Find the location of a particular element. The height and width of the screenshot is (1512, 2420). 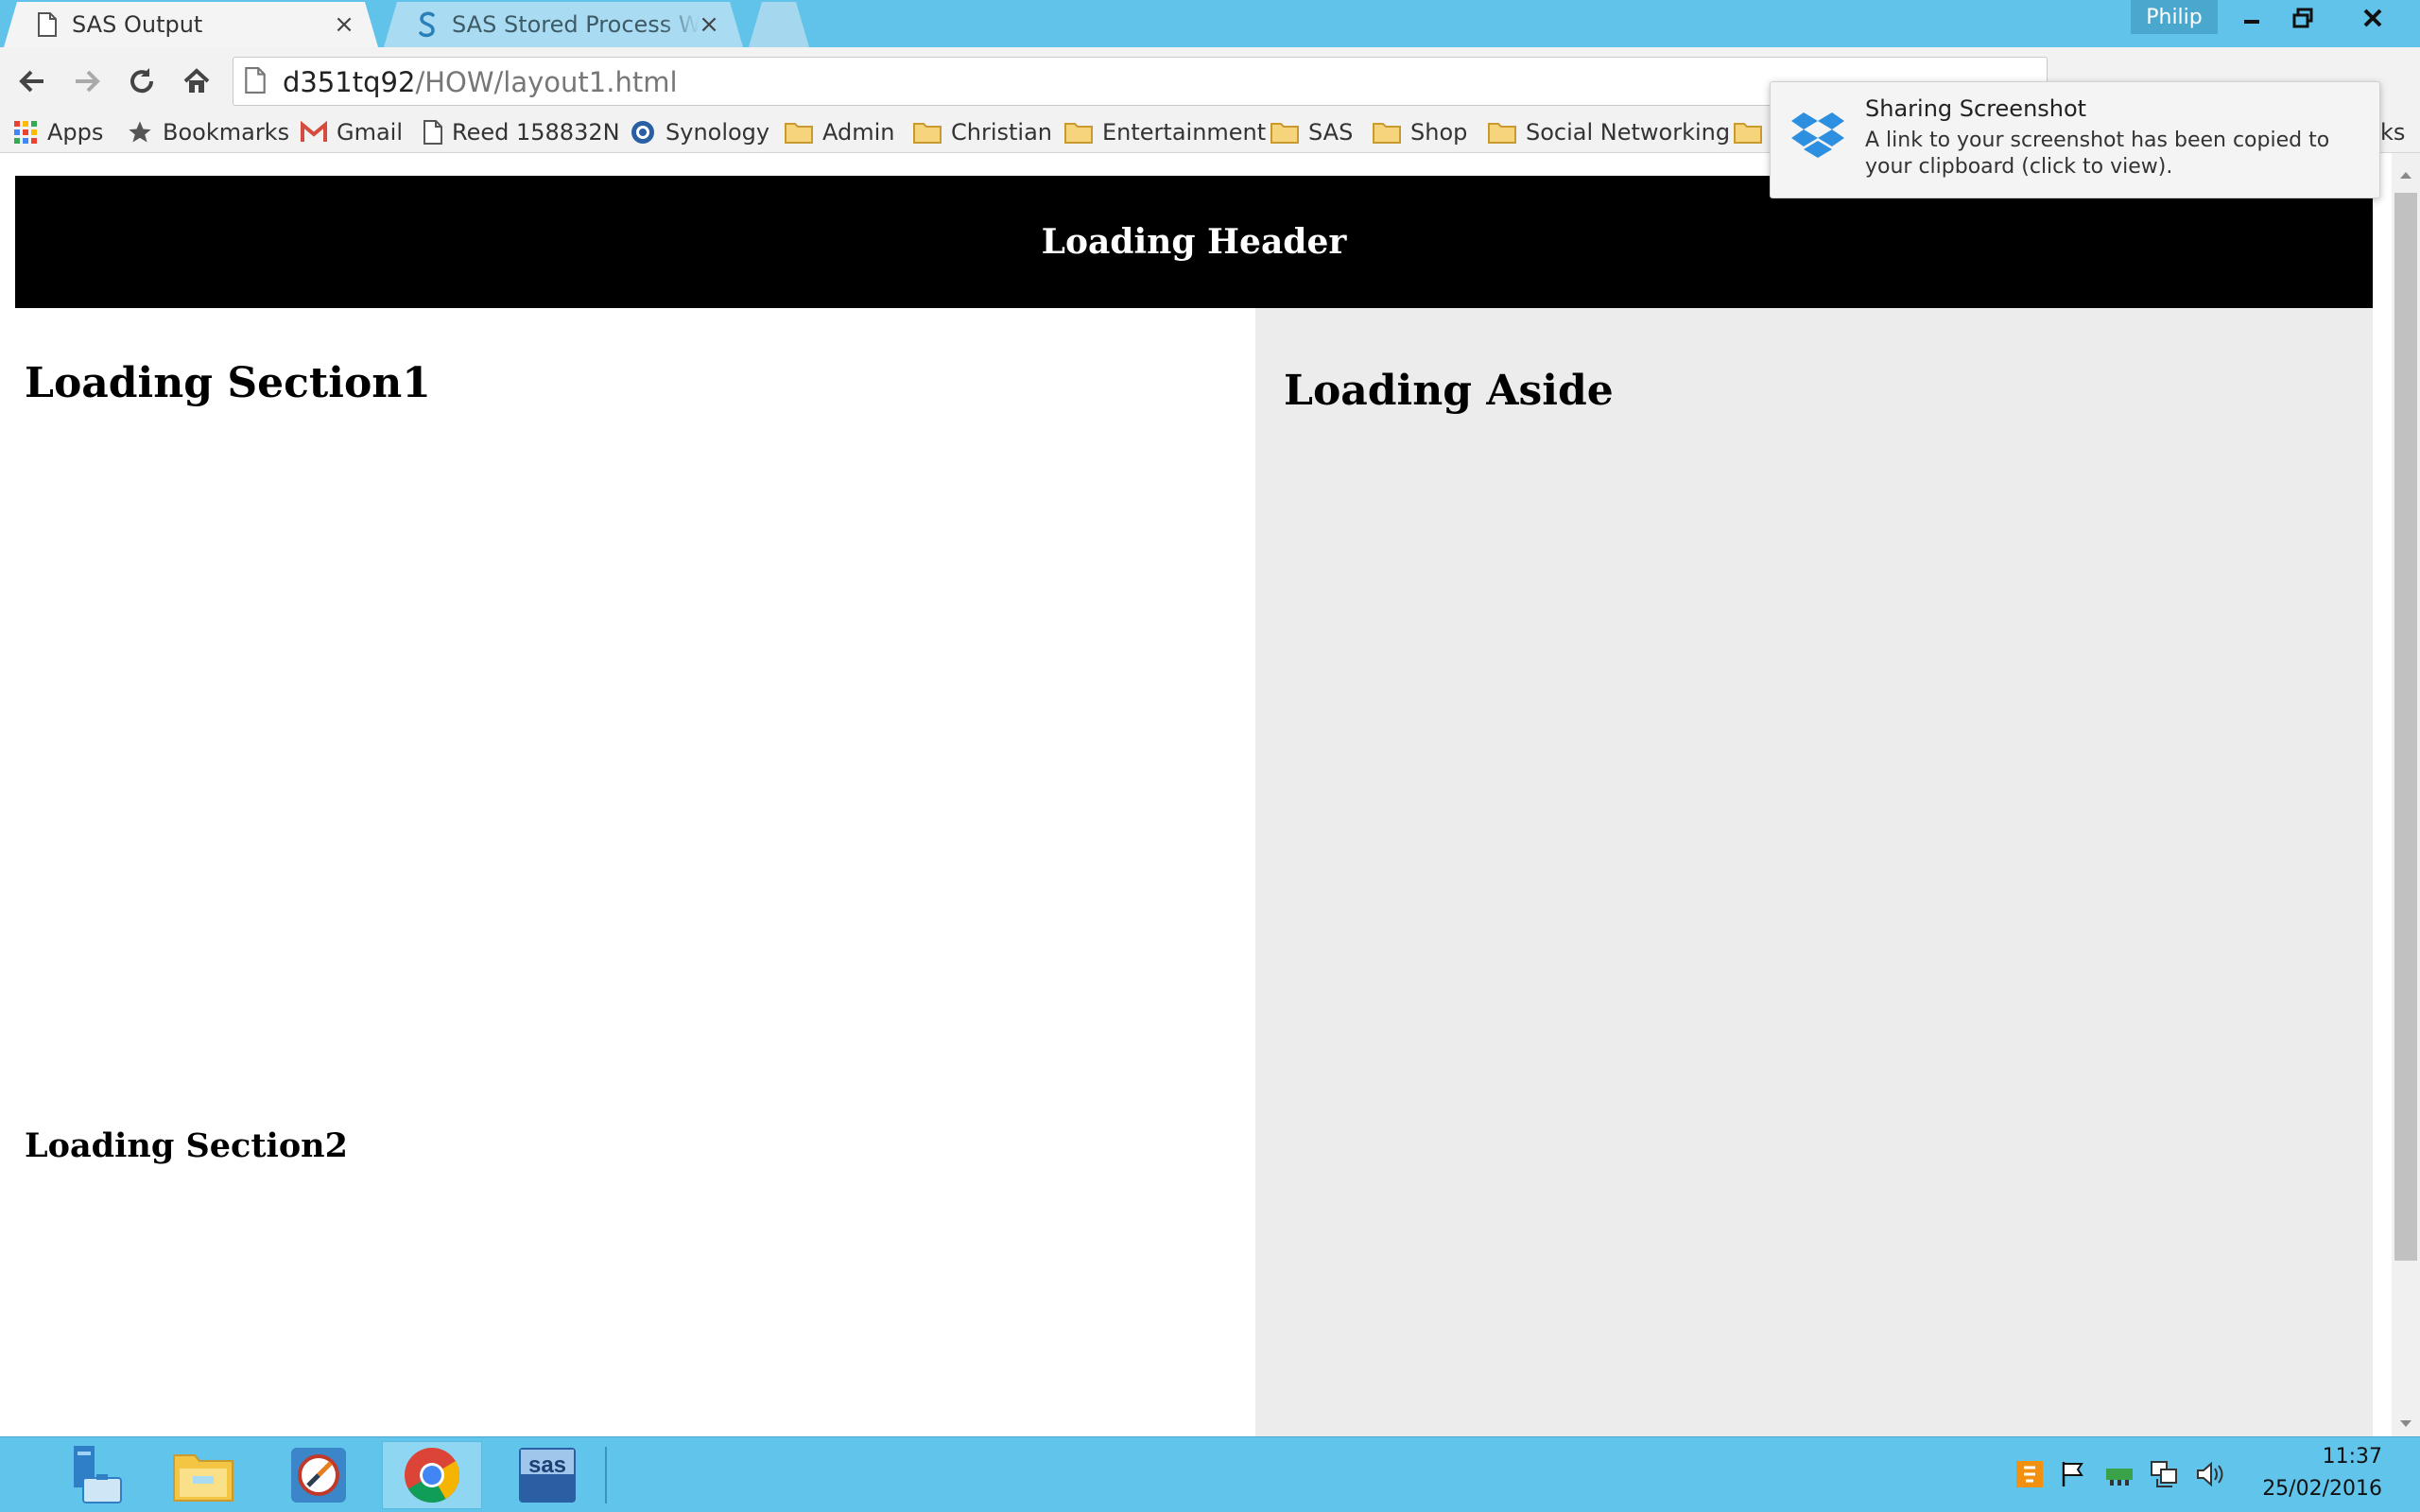

bookmark-label: Social Networking is located at coordinates (1629, 132).